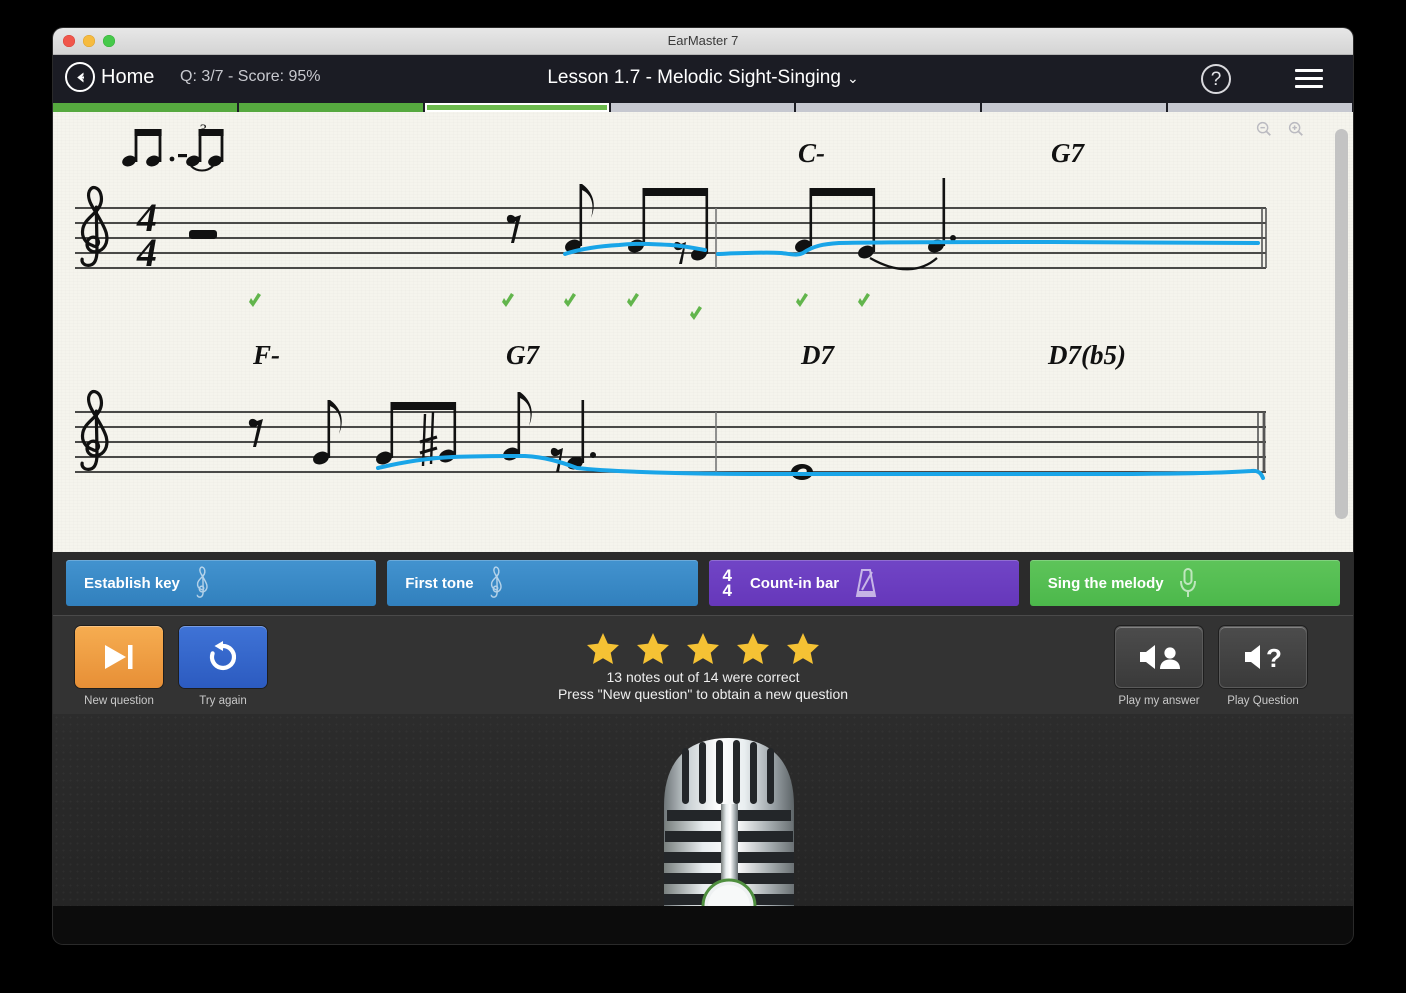 This screenshot has width=1406, height=993. Describe the element at coordinates (132, 583) in the screenshot. I see `establish-key-label: Establish key` at that location.